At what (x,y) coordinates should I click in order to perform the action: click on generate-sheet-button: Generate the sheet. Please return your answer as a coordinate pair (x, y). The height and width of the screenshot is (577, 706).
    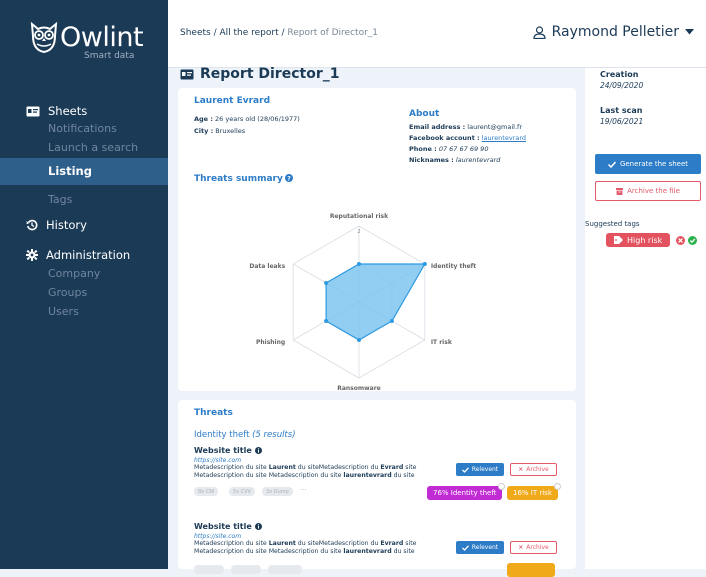
    Looking at the image, I should click on (648, 164).